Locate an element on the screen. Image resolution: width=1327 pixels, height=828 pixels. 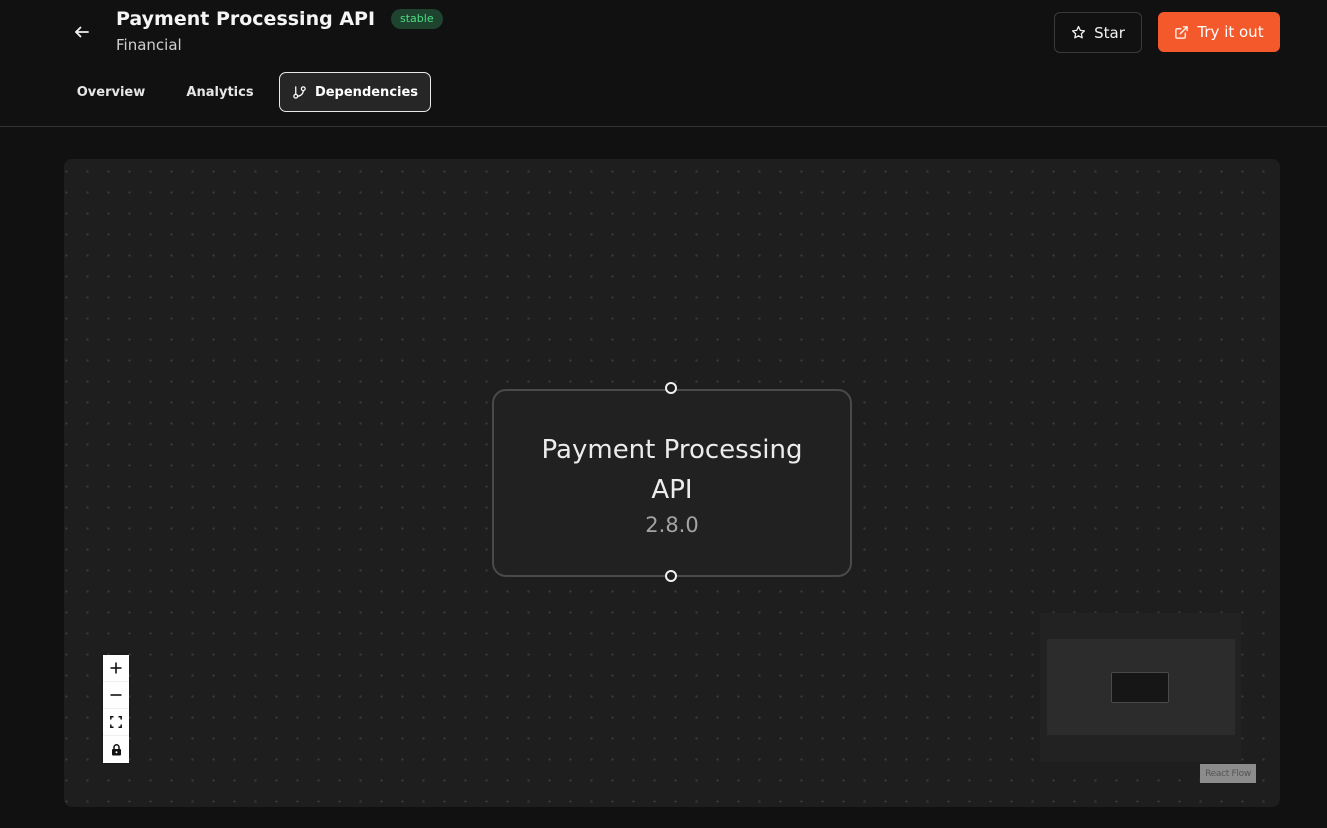
fit-view-icon is located at coordinates (116, 722).